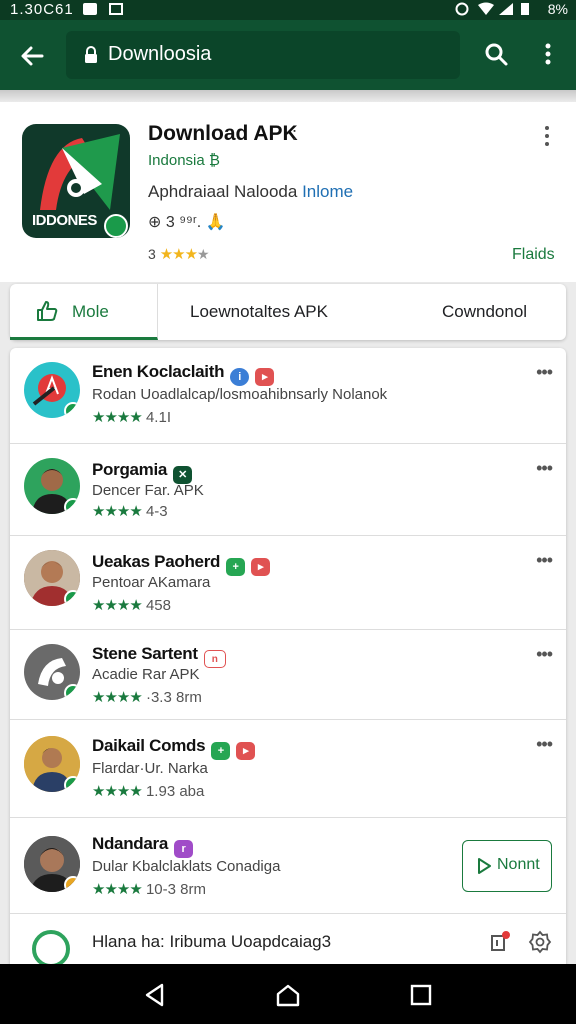 The width and height of the screenshot is (576, 1024). I want to click on list-item-title-text: Stene Sartent, so click(145, 653).